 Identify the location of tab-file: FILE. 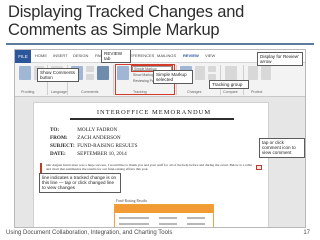
(23, 56).